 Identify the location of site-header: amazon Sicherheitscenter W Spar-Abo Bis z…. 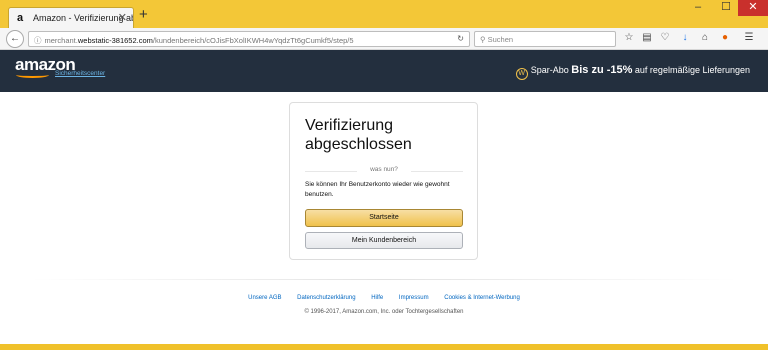
(384, 71).